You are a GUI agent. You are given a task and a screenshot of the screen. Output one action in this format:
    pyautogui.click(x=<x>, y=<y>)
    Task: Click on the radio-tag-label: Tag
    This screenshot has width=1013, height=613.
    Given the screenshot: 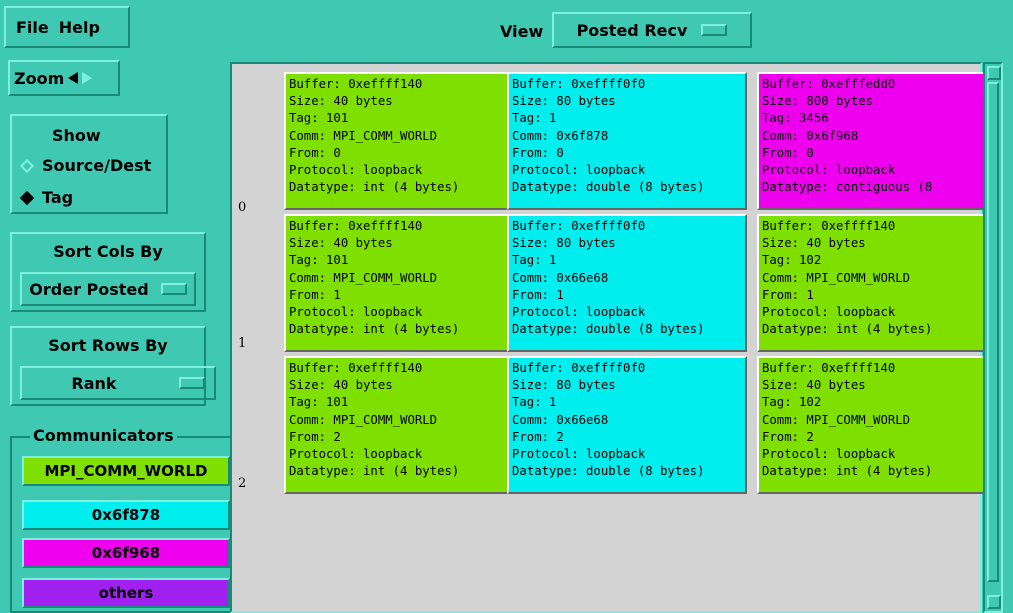 What is the action you would take?
    pyautogui.click(x=58, y=197)
    